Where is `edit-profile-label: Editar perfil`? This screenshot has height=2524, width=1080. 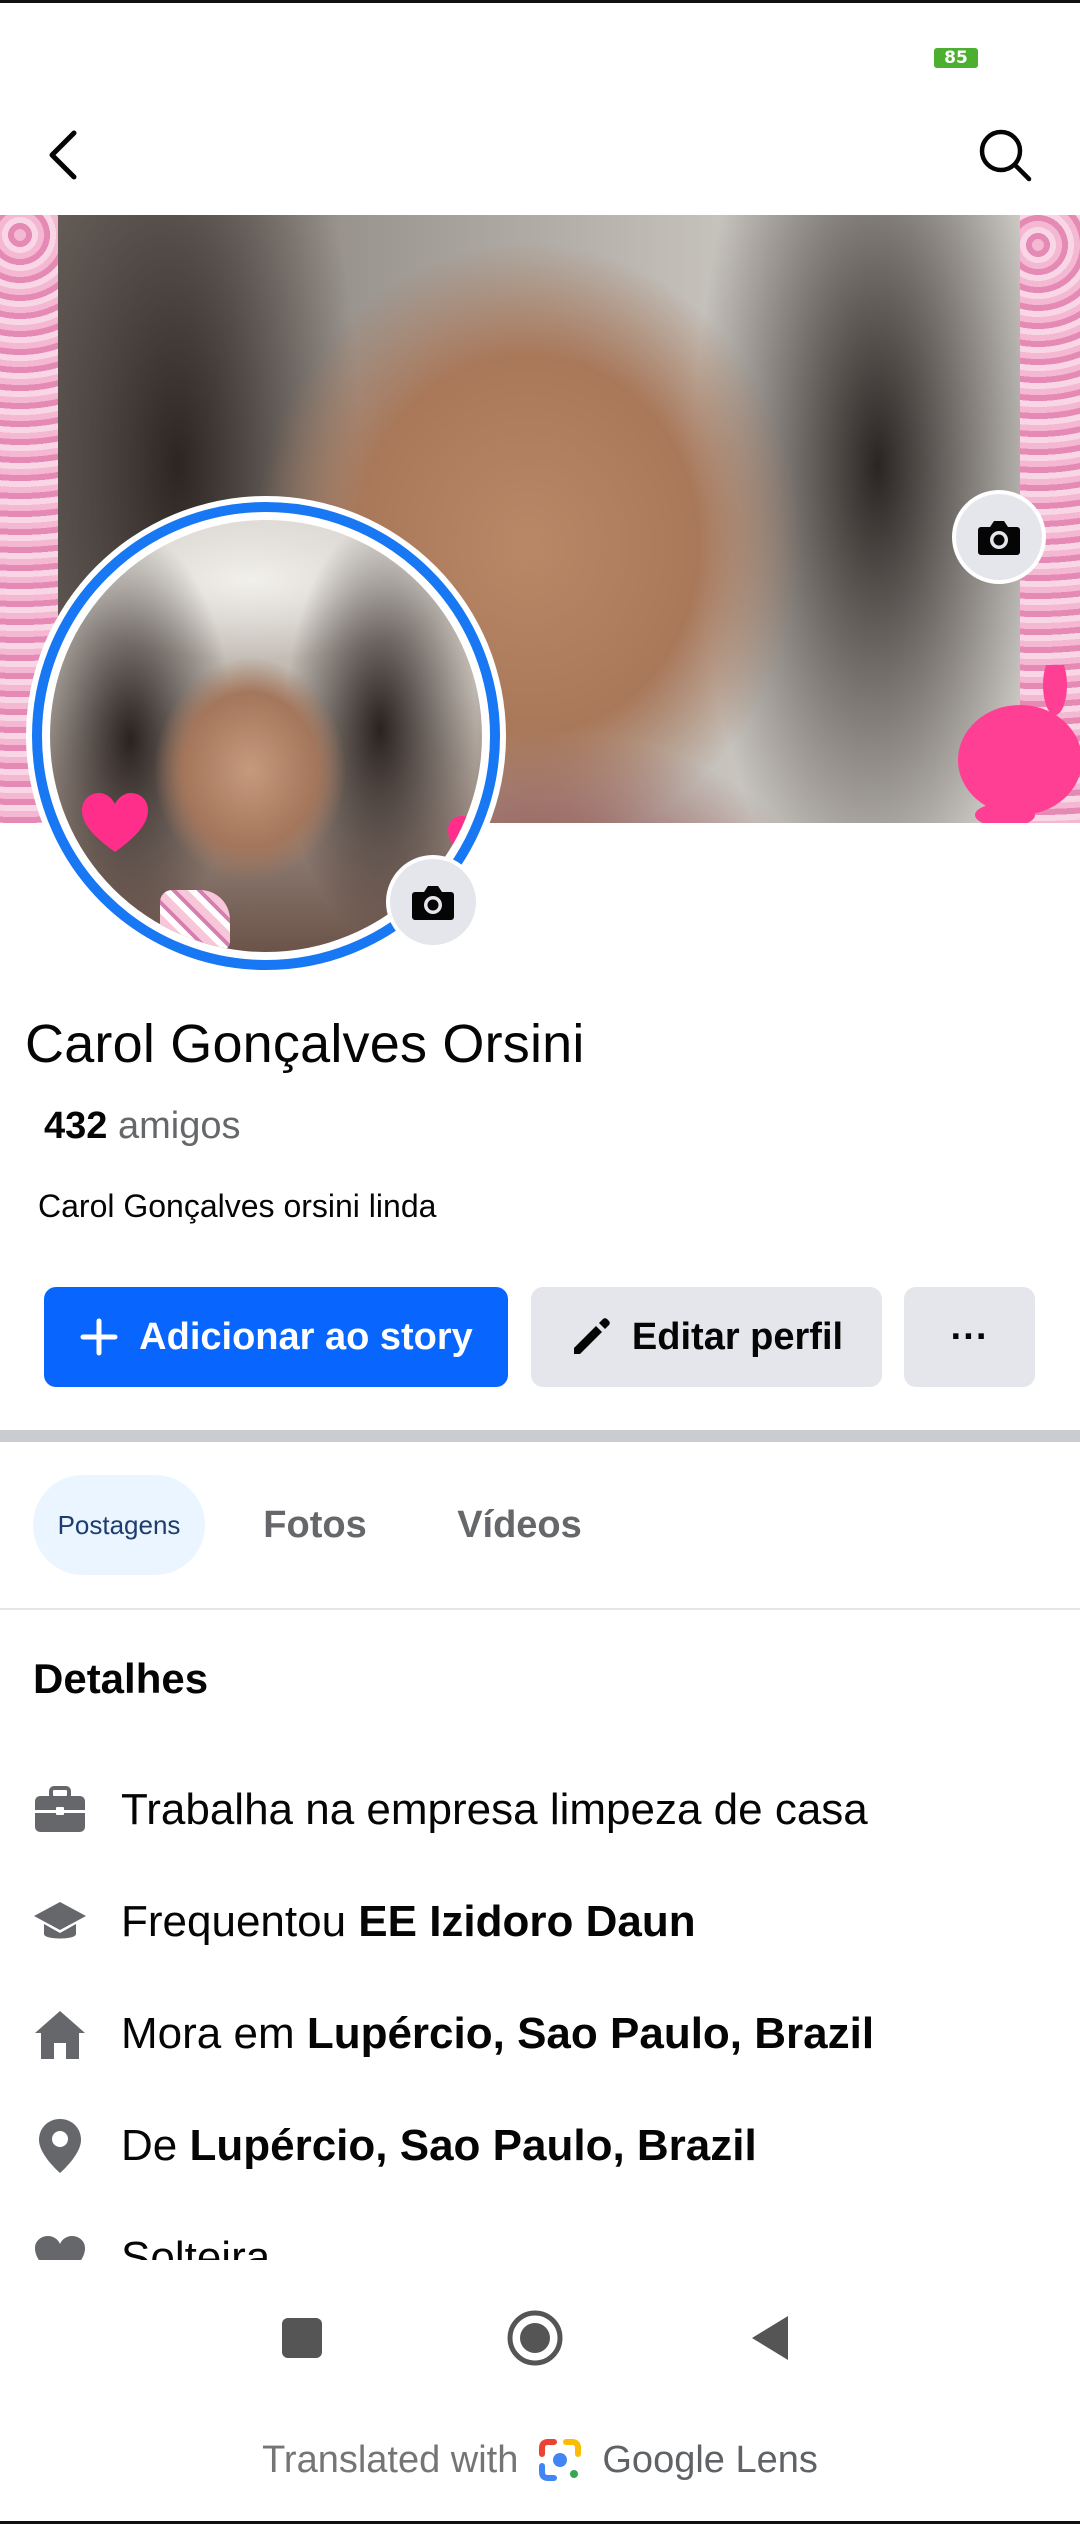 edit-profile-label: Editar perfil is located at coordinates (737, 1336).